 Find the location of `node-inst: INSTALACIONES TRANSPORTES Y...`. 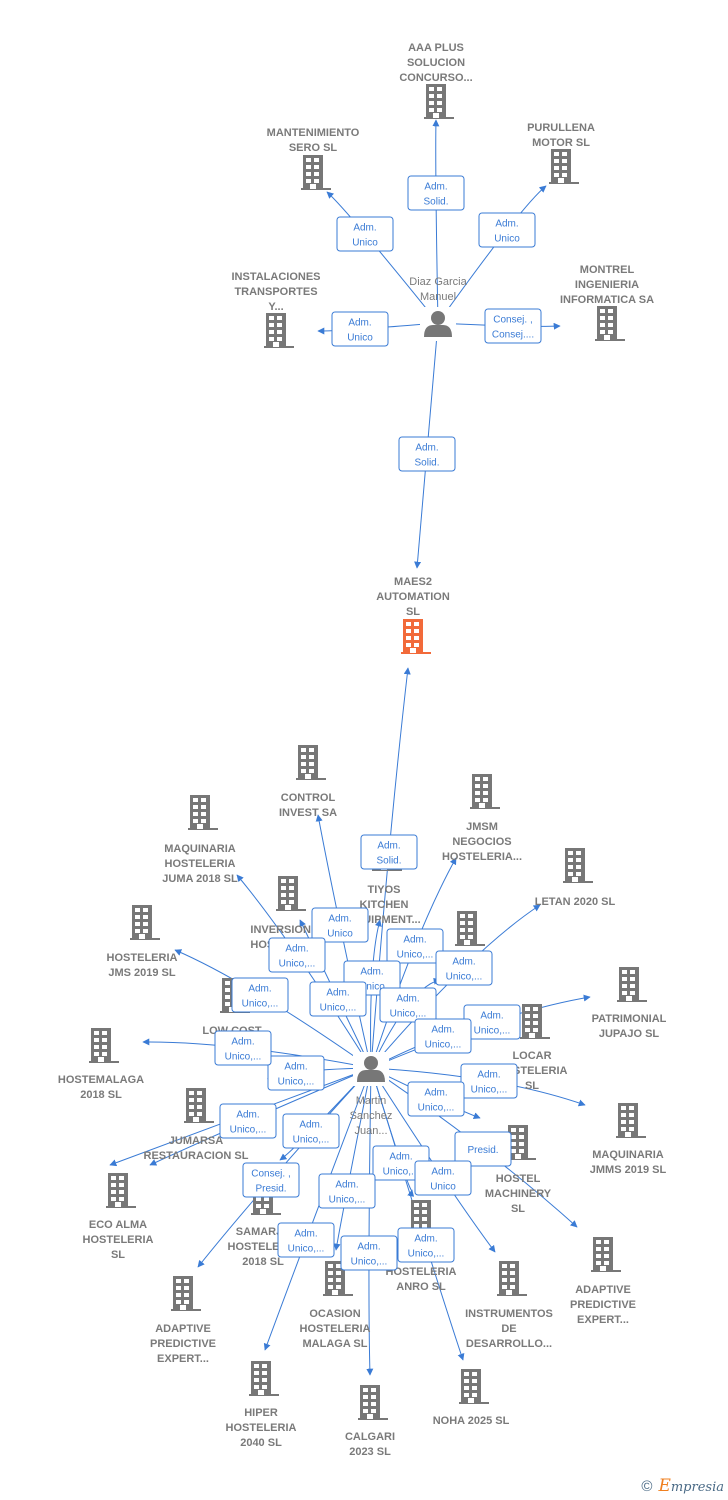

node-inst: INSTALACIONES TRANSPORTES Y... is located at coordinates (276, 309).